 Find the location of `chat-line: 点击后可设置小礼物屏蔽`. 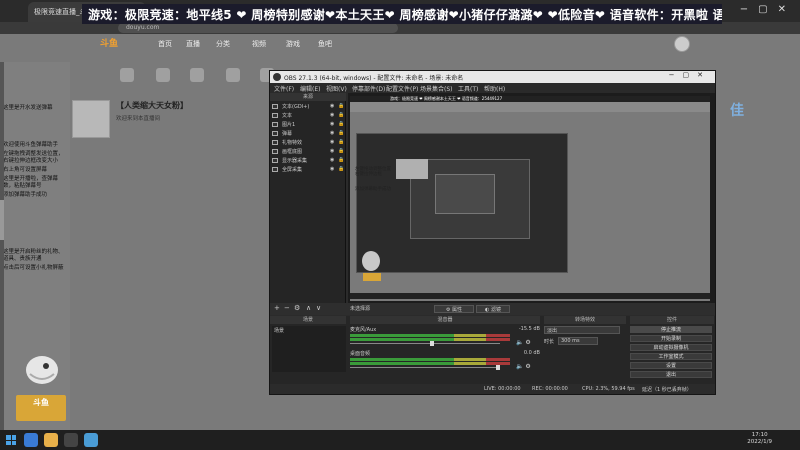

chat-line: 点击后可设置小礼物屏蔽 is located at coordinates (33, 268).